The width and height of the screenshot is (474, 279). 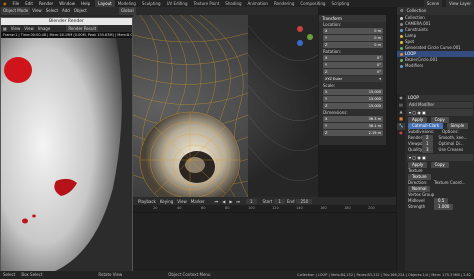 I want to click on start-frame-field: 1, so click(x=279, y=201).